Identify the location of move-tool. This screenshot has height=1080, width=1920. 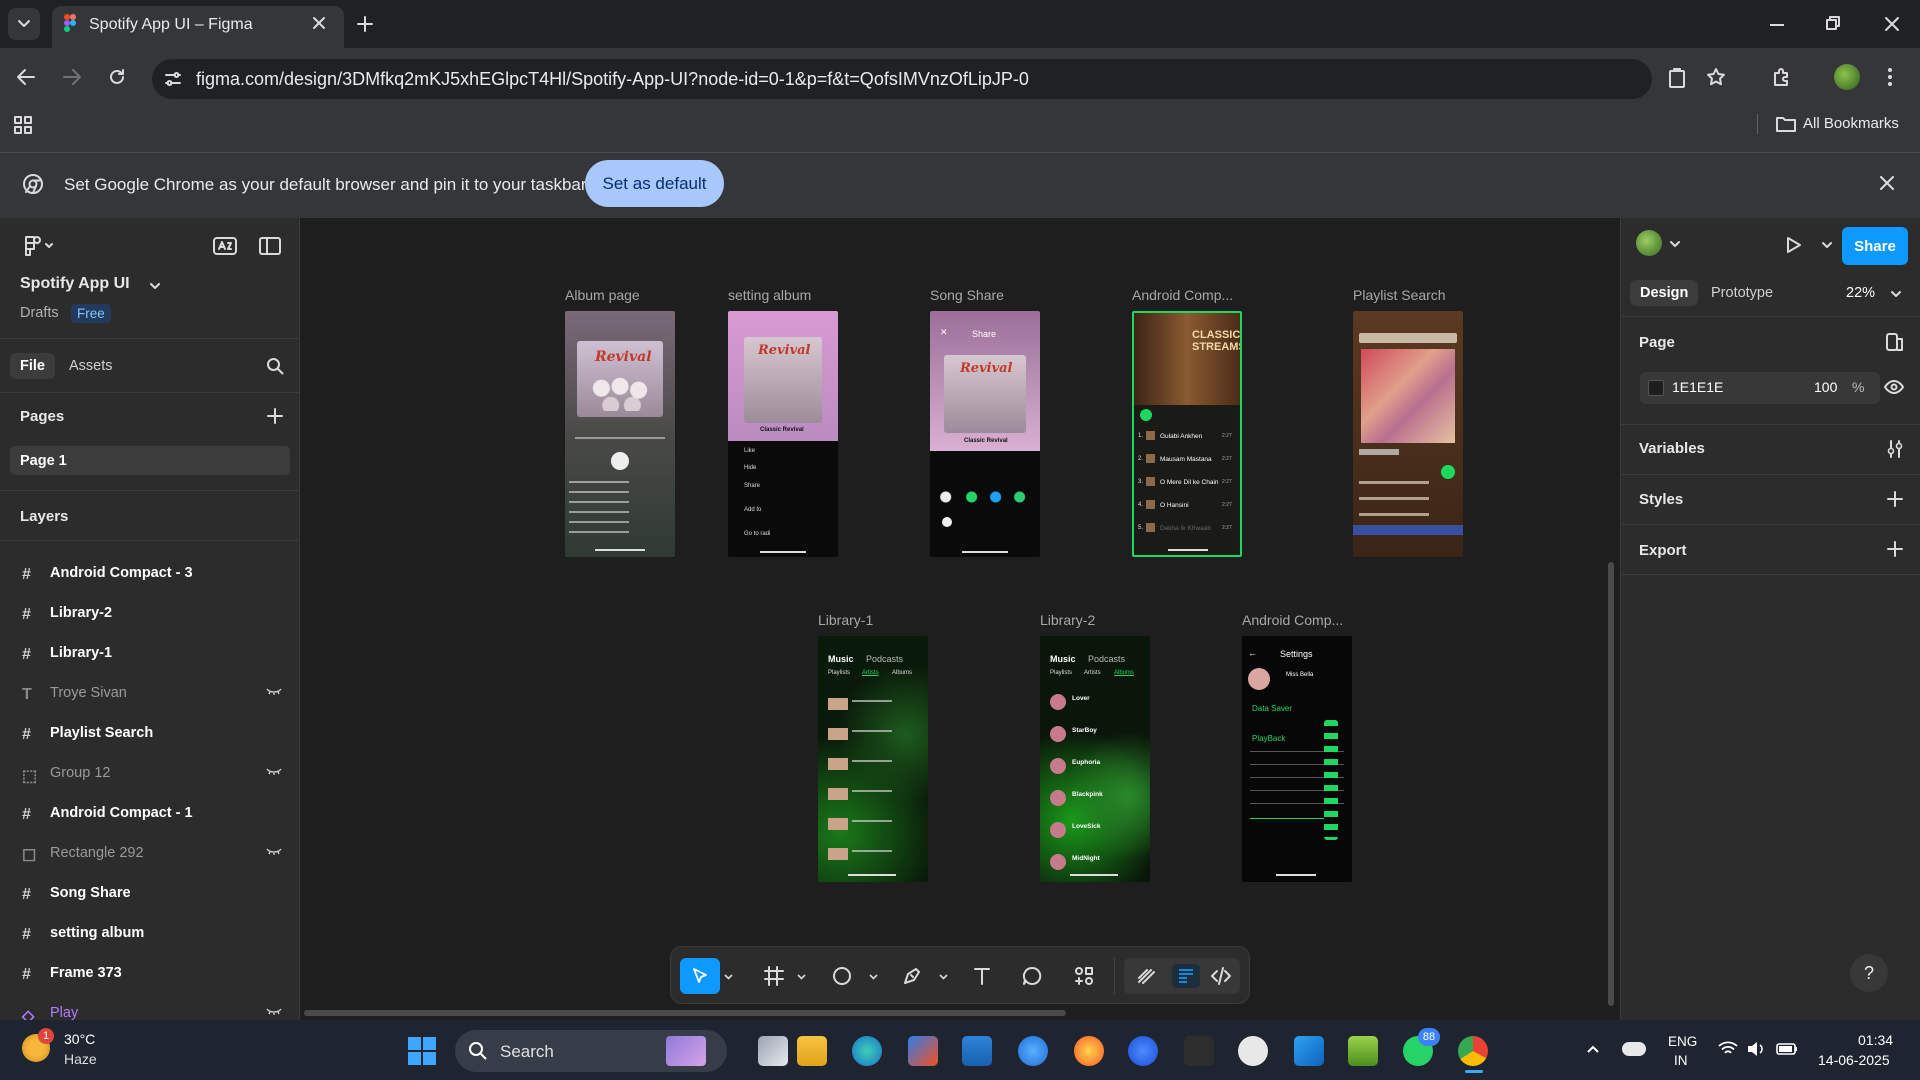
(700, 976).